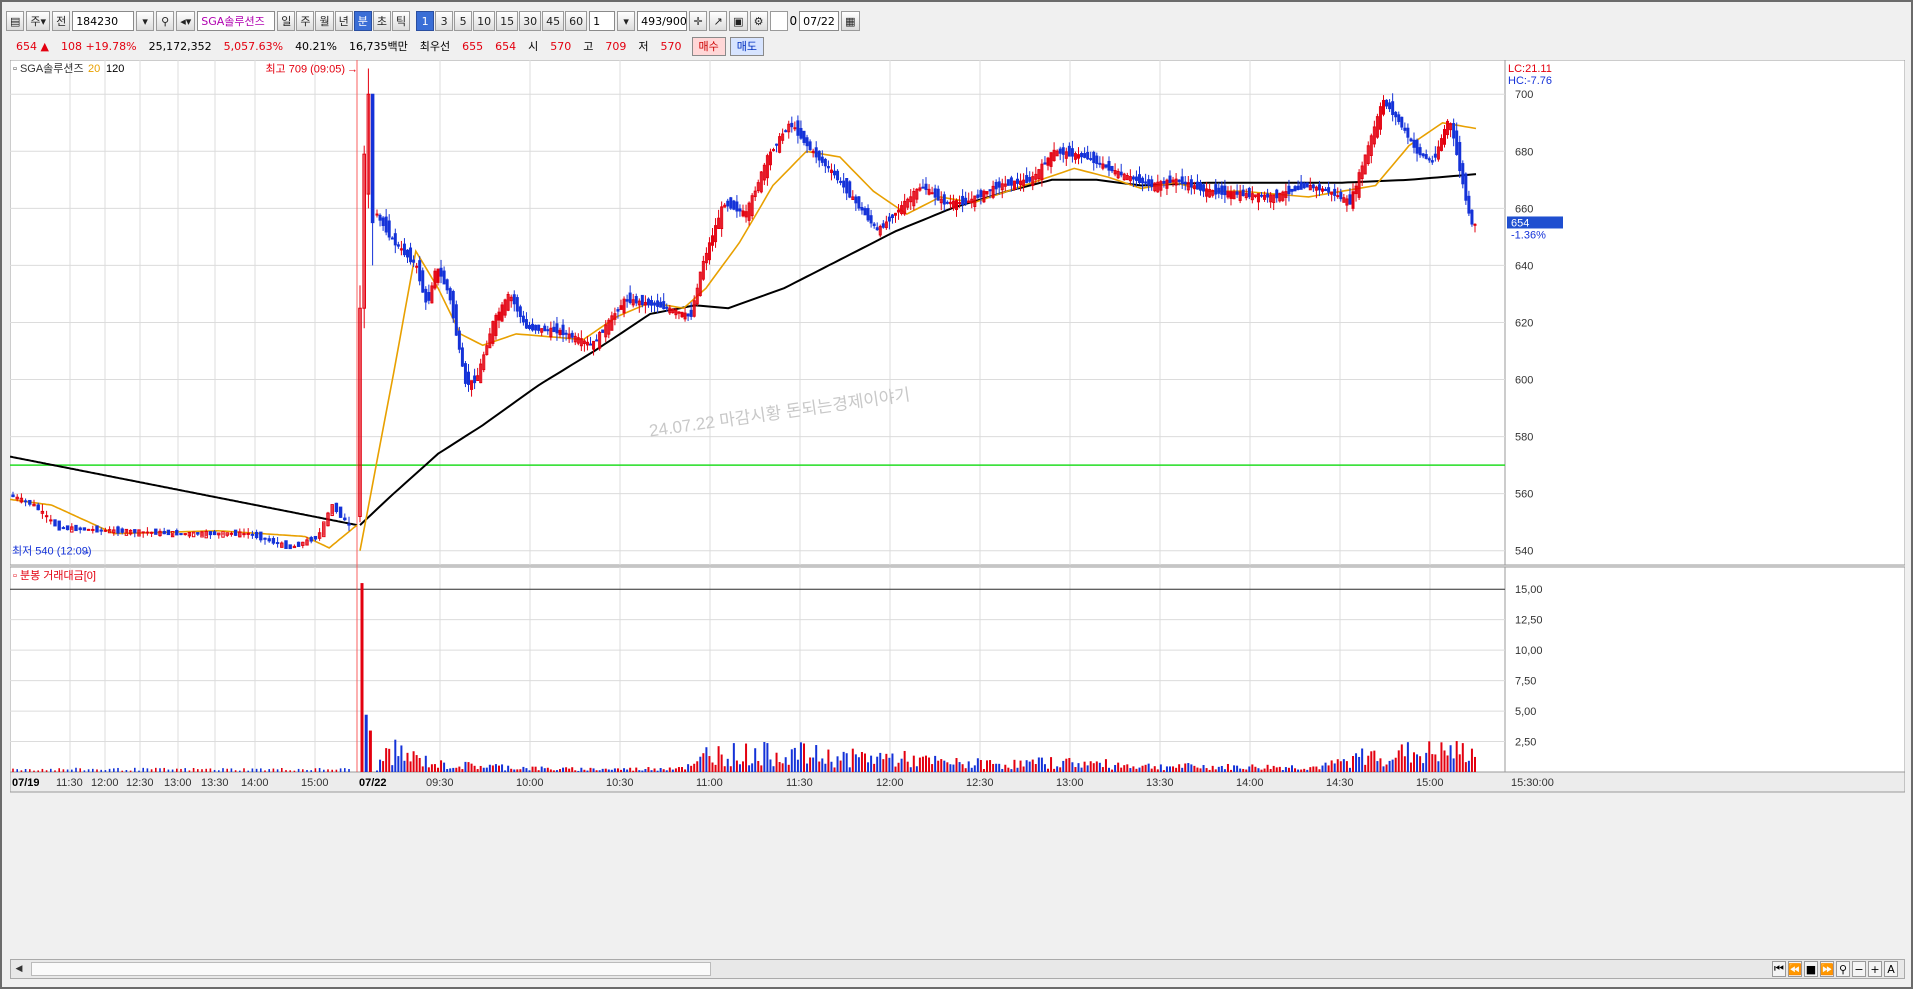 This screenshot has width=1913, height=989. What do you see at coordinates (286, 21) in the screenshot?
I see `period-tab-0: 일` at bounding box center [286, 21].